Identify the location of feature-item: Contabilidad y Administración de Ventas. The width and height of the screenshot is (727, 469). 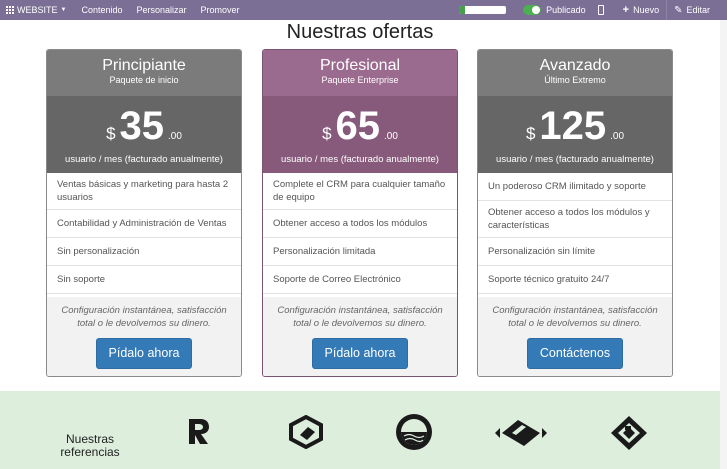
(144, 224).